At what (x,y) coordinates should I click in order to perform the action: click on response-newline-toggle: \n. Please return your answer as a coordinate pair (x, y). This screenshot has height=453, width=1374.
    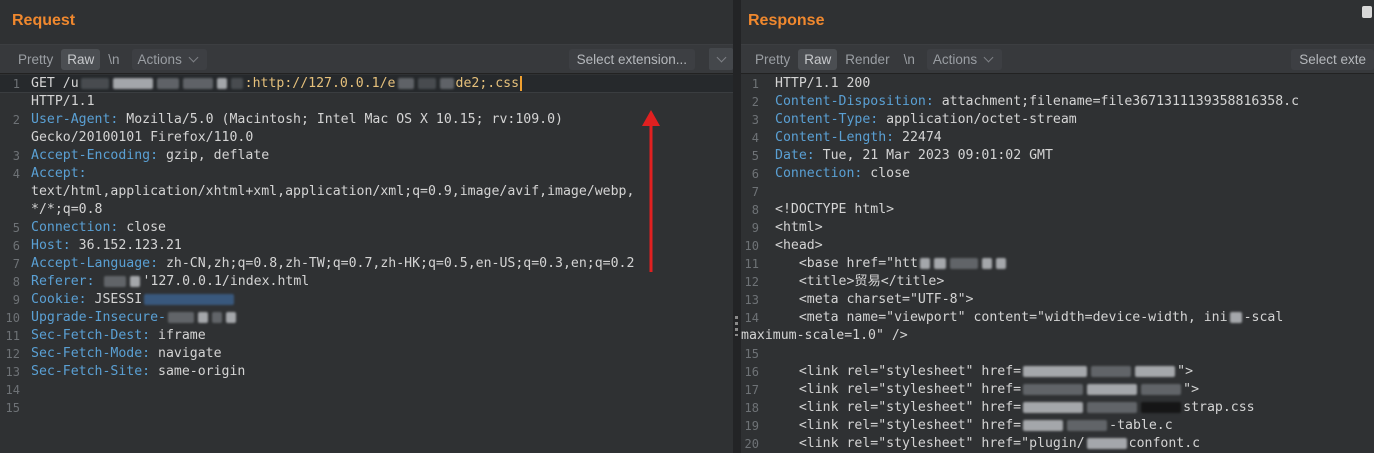
    Looking at the image, I should click on (909, 59).